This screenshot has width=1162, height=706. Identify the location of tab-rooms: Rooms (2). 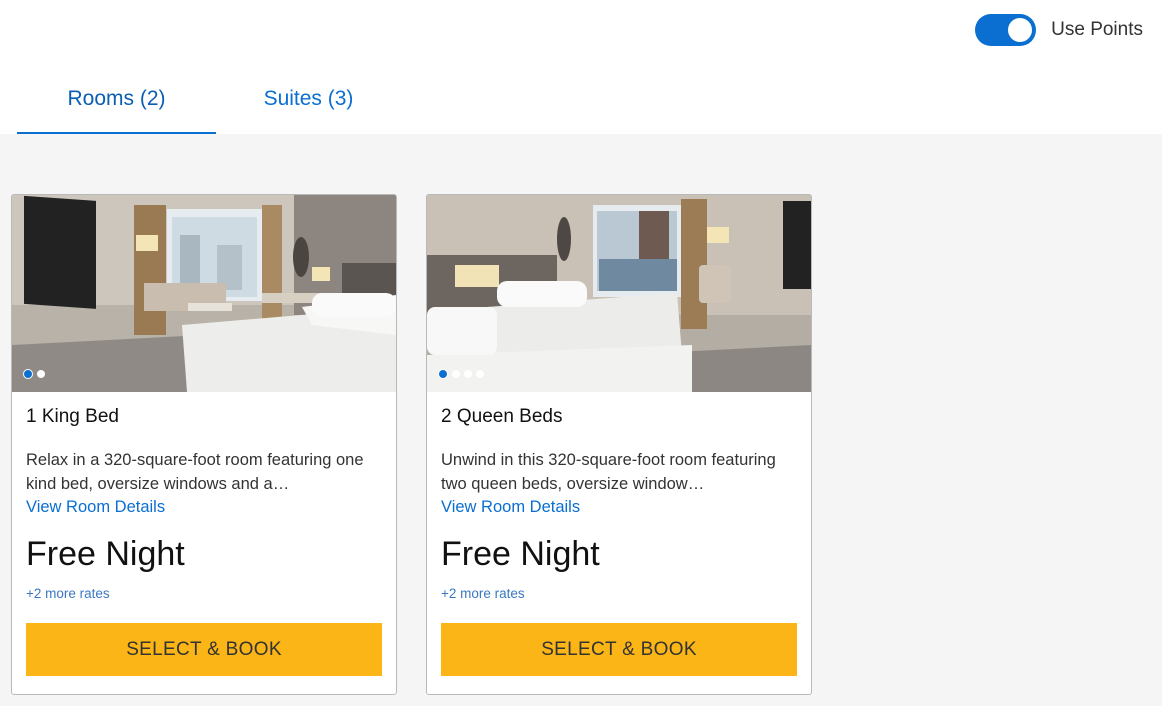
(116, 102).